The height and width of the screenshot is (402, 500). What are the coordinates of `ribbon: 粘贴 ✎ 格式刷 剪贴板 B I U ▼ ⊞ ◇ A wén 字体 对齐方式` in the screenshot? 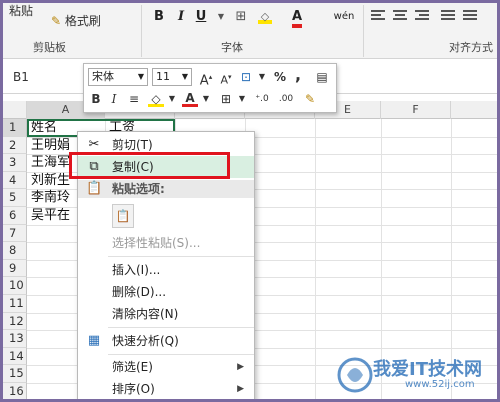 It's located at (250, 31).